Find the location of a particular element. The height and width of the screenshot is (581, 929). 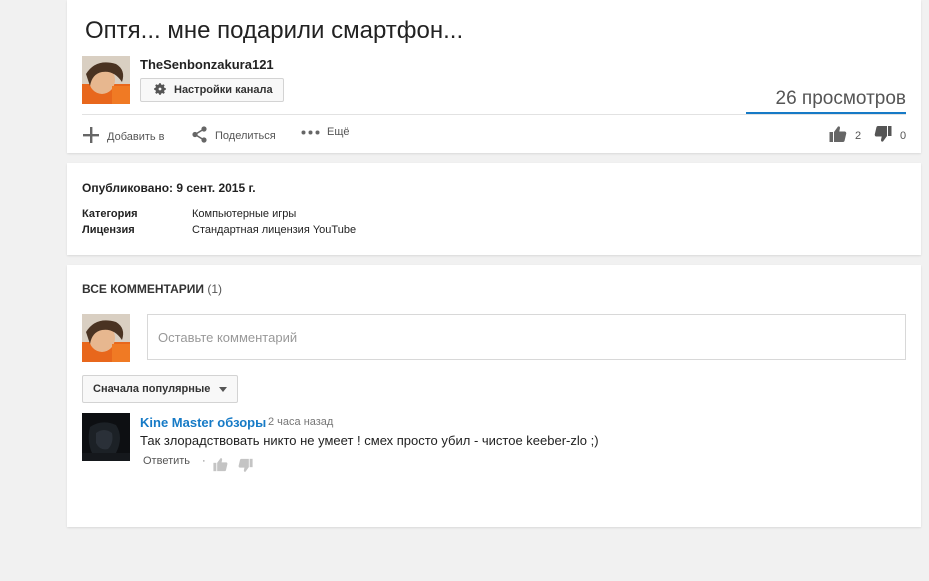

publish-date: Опубликовано: 9 сент. 2015 г. is located at coordinates (169, 188).